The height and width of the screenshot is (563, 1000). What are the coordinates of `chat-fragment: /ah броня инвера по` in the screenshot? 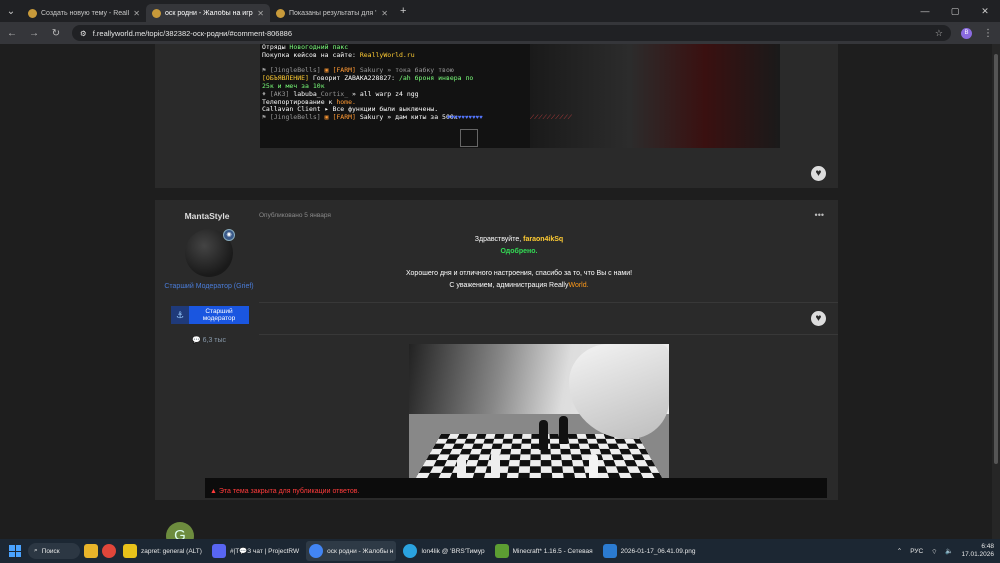 It's located at (436, 79).